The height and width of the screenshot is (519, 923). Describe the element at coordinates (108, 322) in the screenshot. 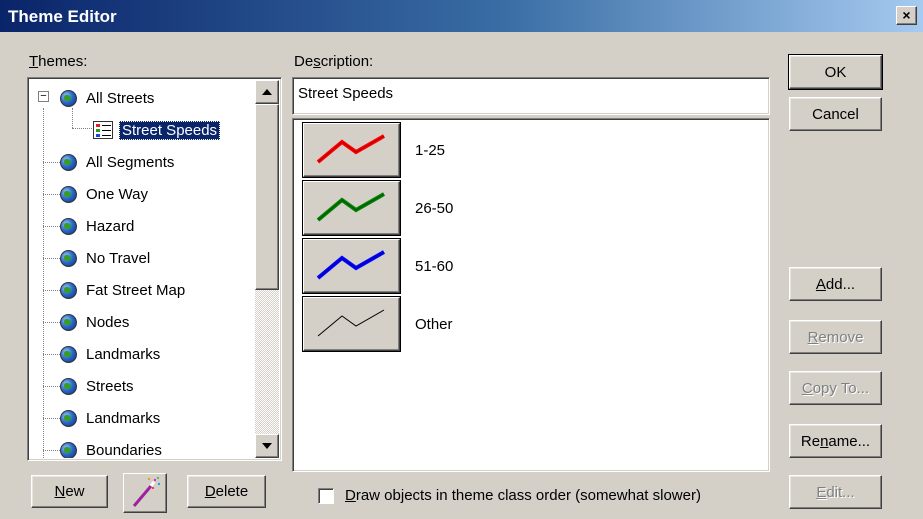

I see `tree-item-label: Nodes` at that location.